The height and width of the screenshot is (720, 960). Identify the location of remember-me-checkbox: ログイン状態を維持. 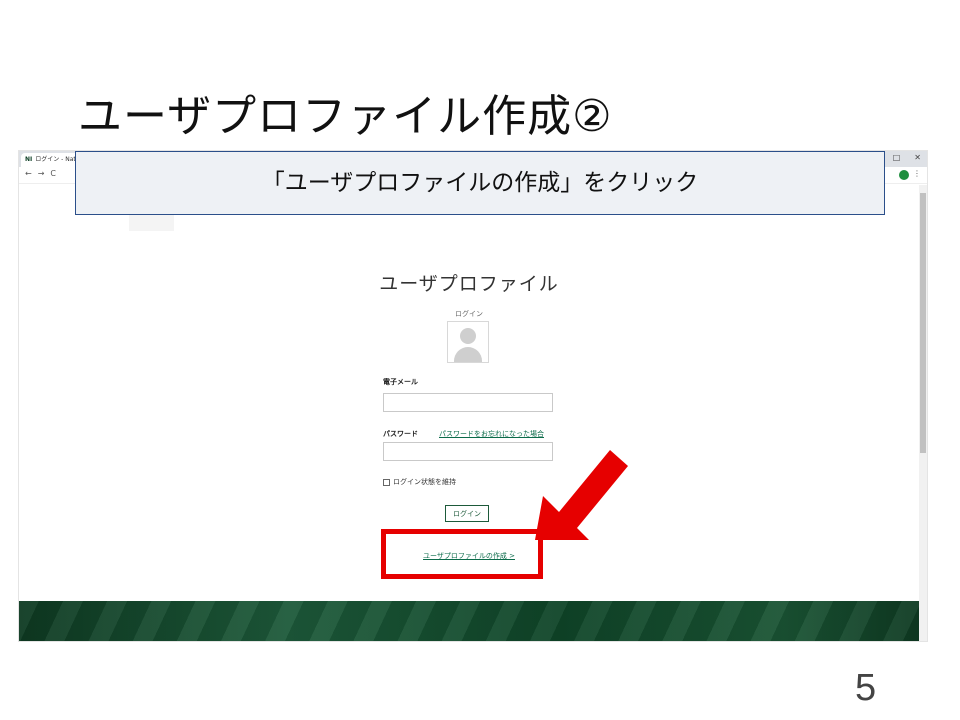
(419, 482).